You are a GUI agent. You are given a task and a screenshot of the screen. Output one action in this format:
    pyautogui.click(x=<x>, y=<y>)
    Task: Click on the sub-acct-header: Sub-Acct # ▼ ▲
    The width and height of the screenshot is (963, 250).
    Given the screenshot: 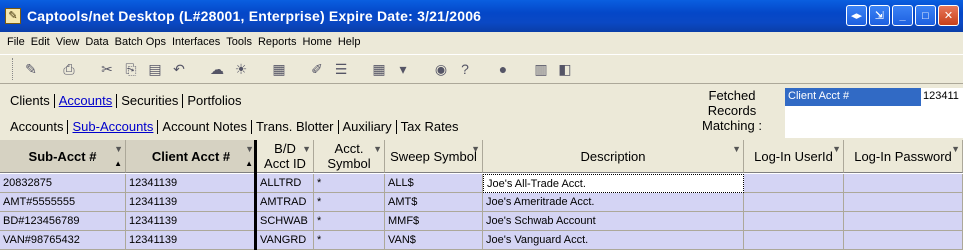 What is the action you would take?
    pyautogui.click(x=63, y=156)
    